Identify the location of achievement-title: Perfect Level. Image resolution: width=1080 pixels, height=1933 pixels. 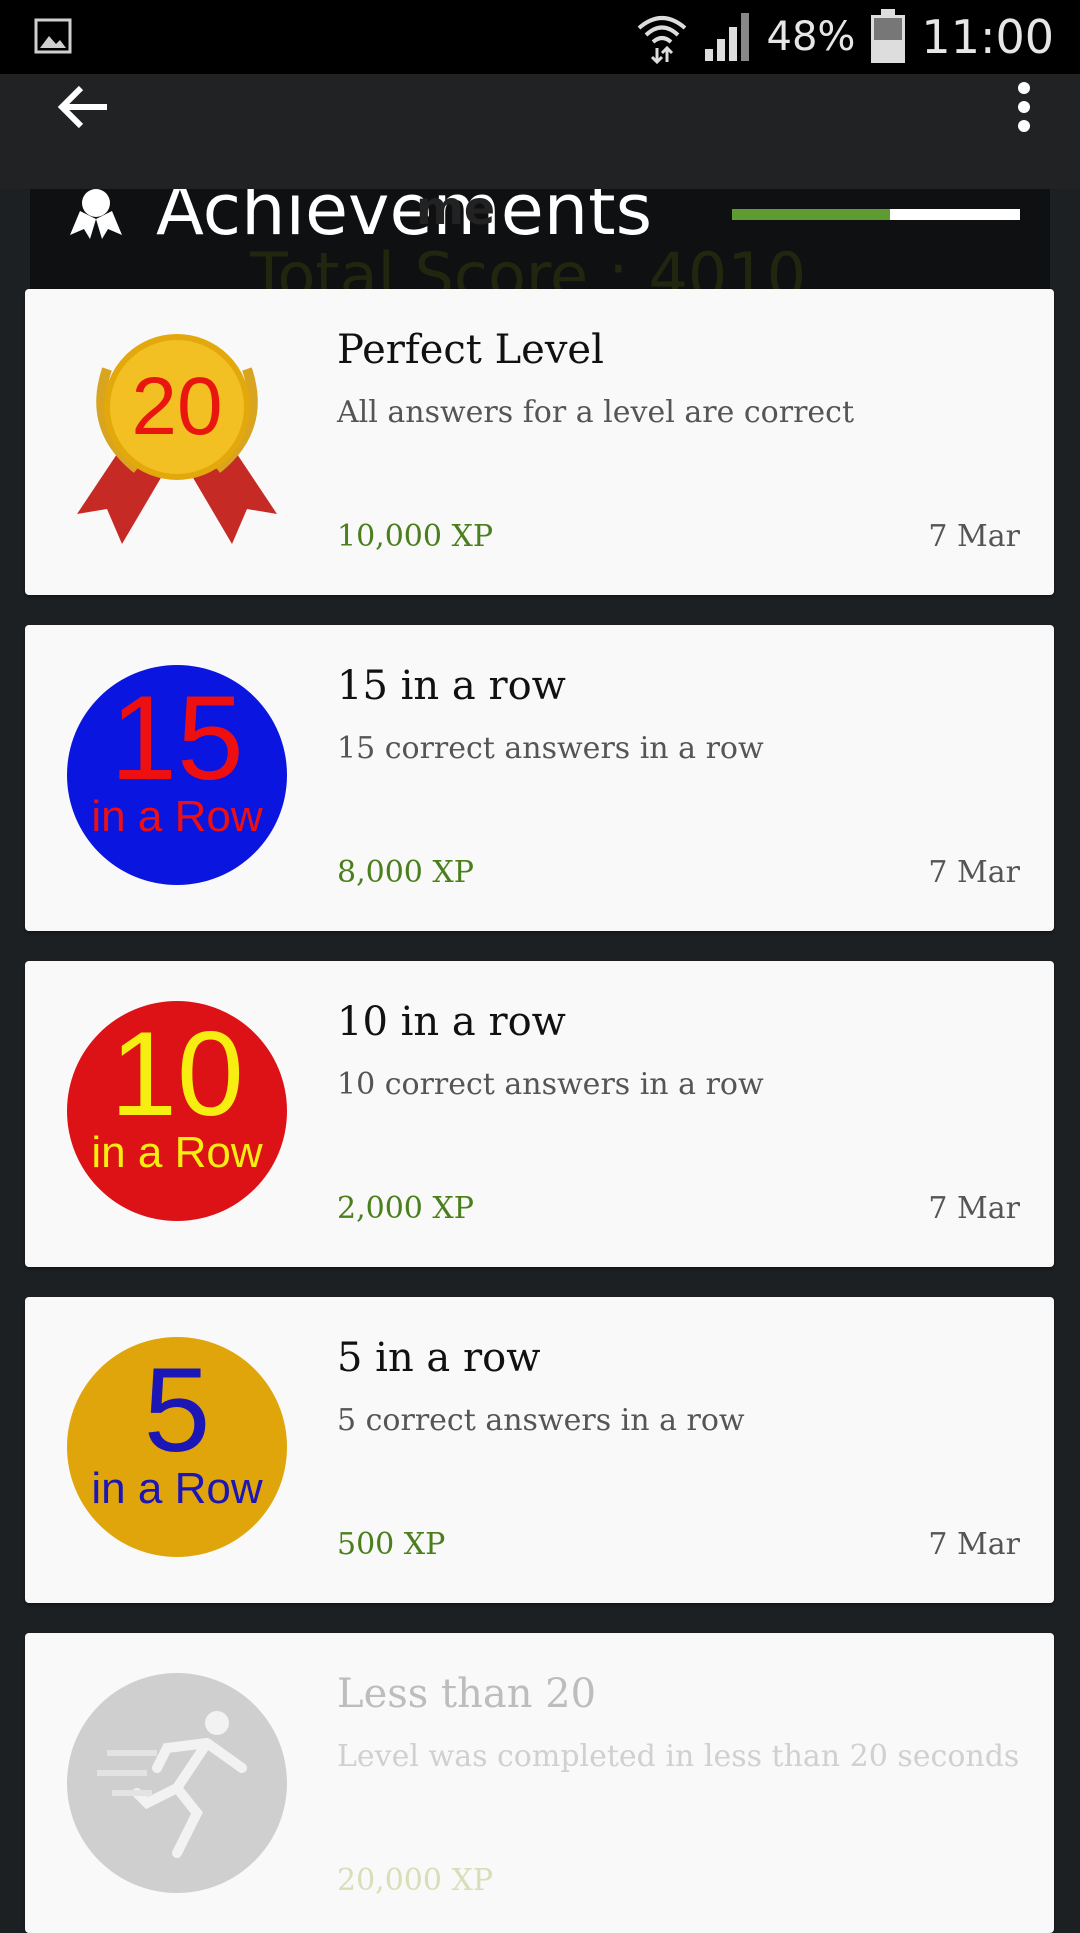
(470, 350).